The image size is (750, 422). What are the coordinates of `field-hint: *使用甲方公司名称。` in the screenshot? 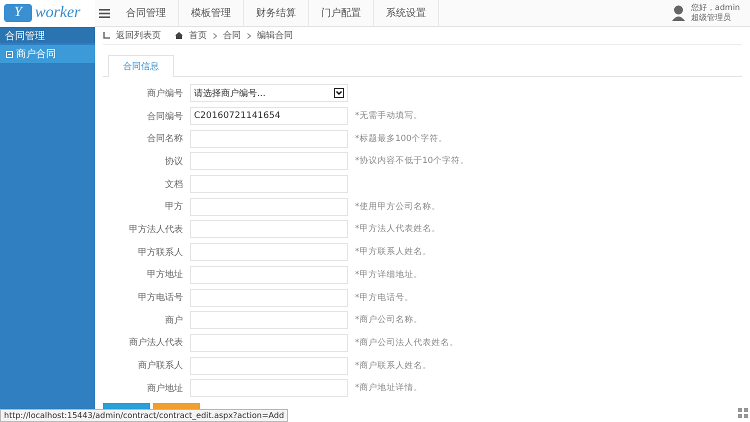 It's located at (398, 206).